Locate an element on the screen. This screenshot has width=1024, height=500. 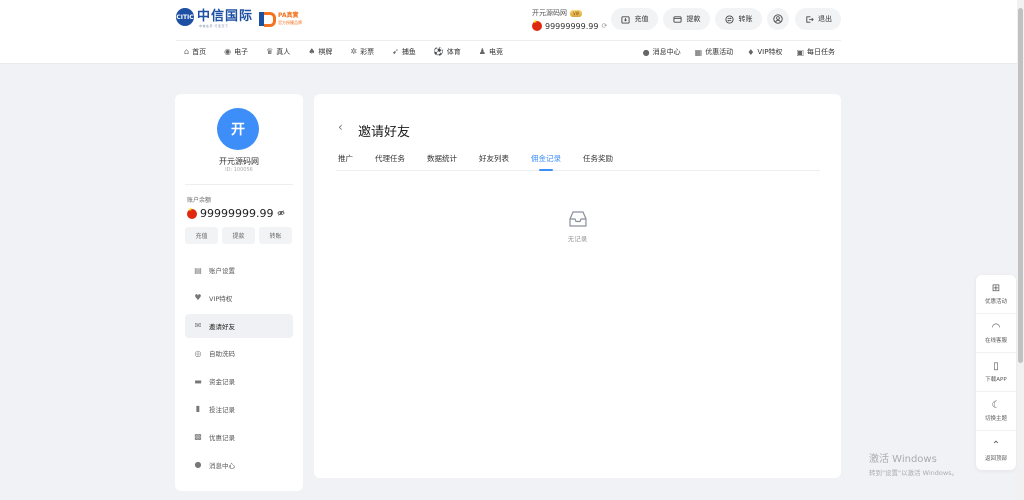
avatar: 开 is located at coordinates (238, 129).